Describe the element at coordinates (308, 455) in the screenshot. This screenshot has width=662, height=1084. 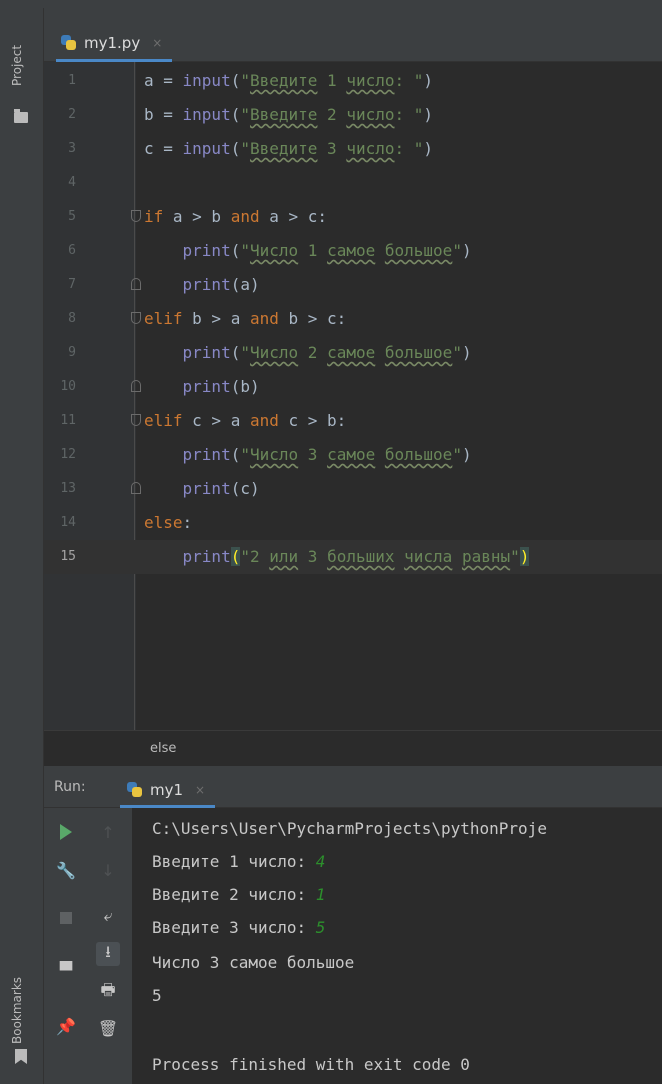
I see `code-text: print("Число 3 самое большое")` at that location.